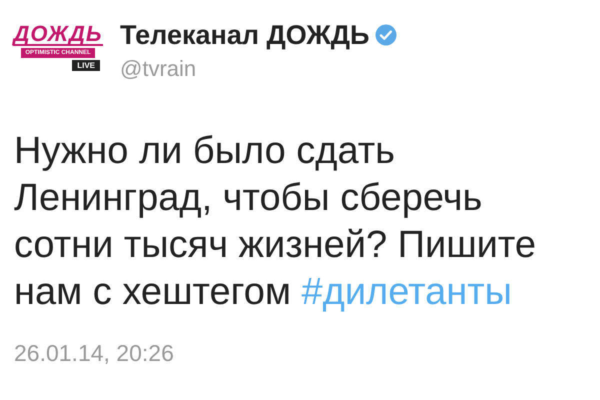  What do you see at coordinates (58, 35) in the screenshot?
I see `logo-wordmark: ДОЖДЬ` at bounding box center [58, 35].